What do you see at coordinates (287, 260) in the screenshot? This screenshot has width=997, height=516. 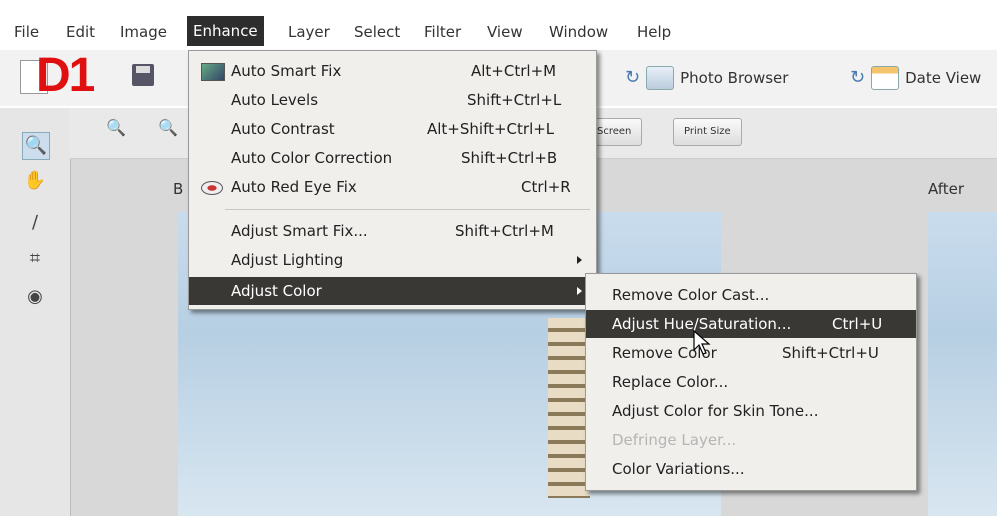 I see `menu-item-label: Adjust Lighting` at bounding box center [287, 260].